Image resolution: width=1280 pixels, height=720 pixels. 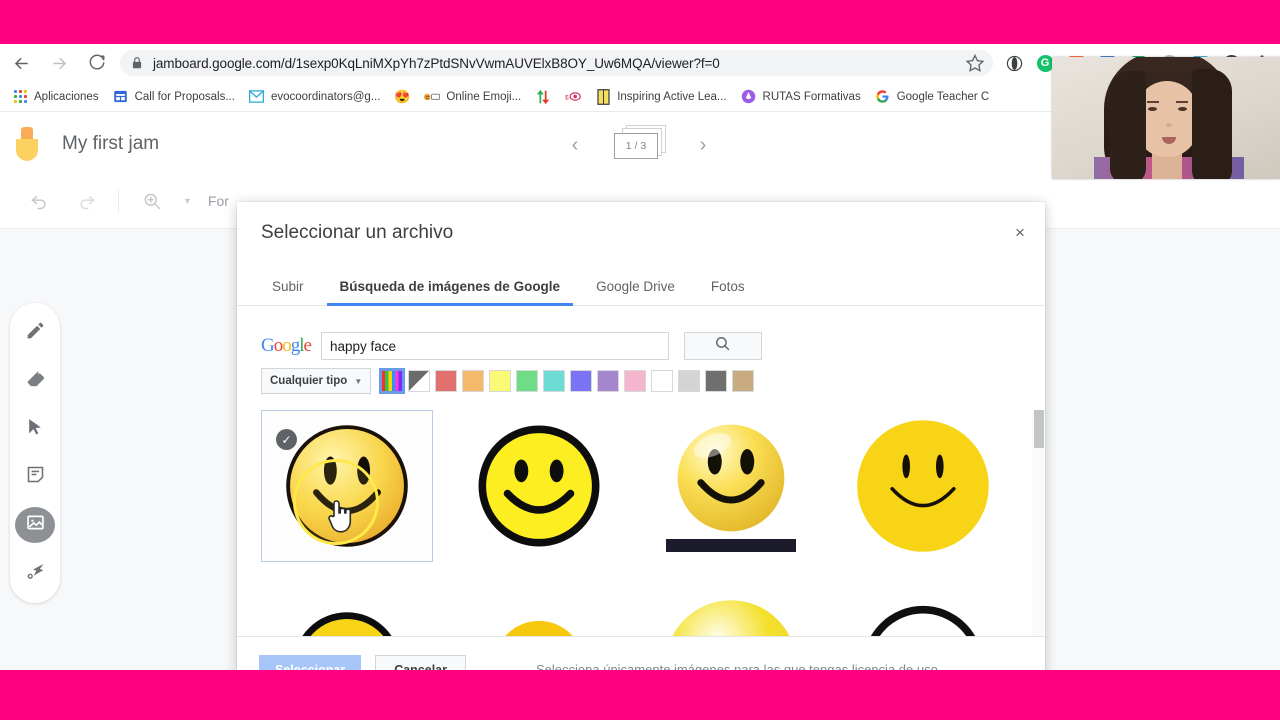 What do you see at coordinates (608, 381) in the screenshot?
I see `swatch-purple` at bounding box center [608, 381].